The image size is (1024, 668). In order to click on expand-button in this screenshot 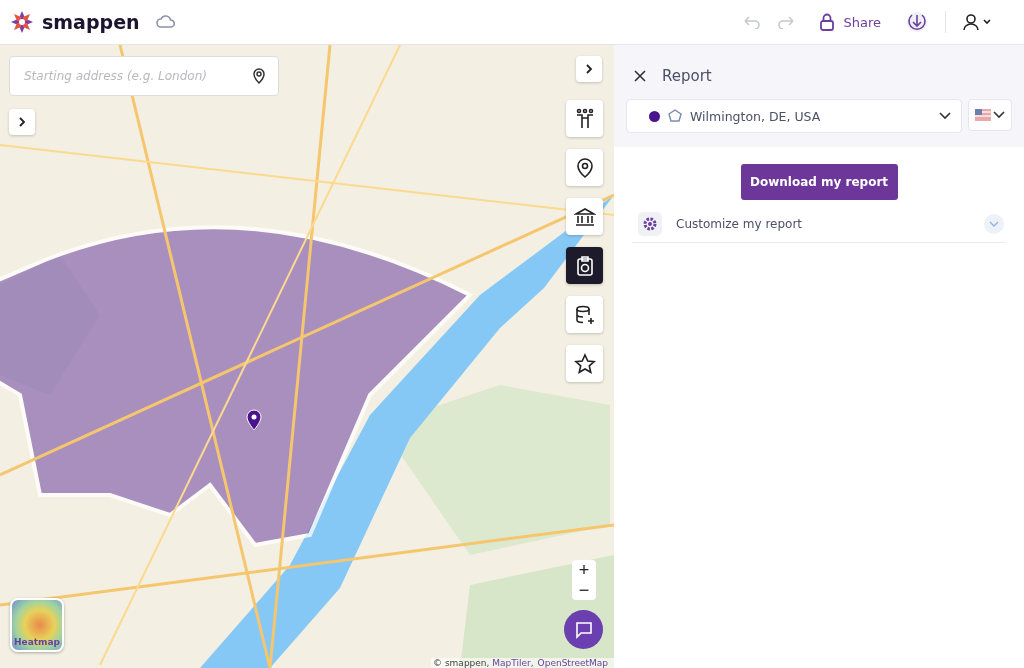, I will do `click(22, 122)`.